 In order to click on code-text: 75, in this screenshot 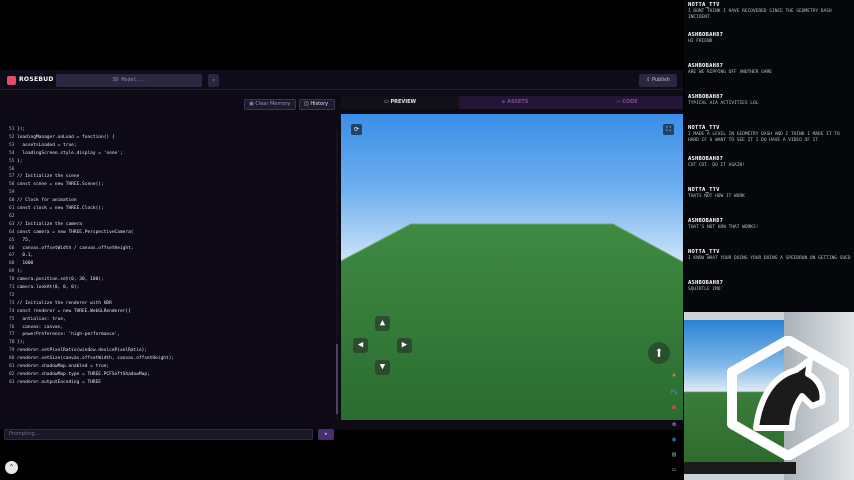, I will do `click(24, 240)`.